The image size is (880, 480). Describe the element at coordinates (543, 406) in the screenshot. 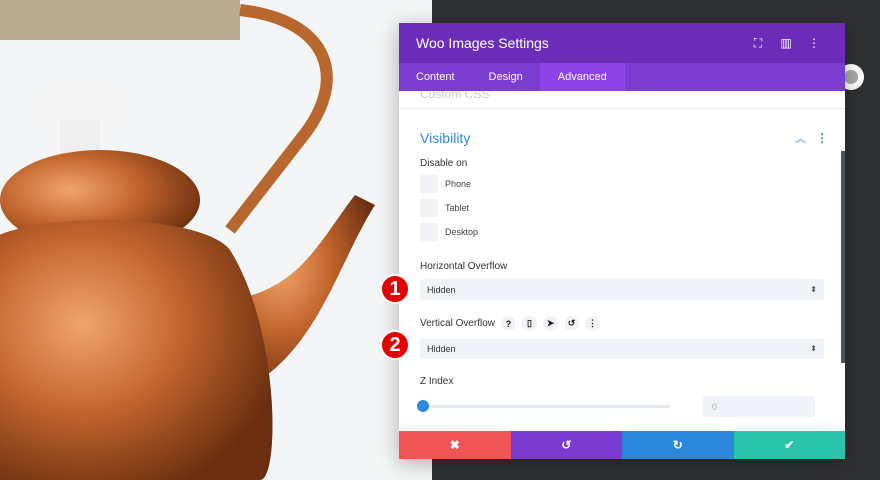

I see `z-index-slider` at that location.